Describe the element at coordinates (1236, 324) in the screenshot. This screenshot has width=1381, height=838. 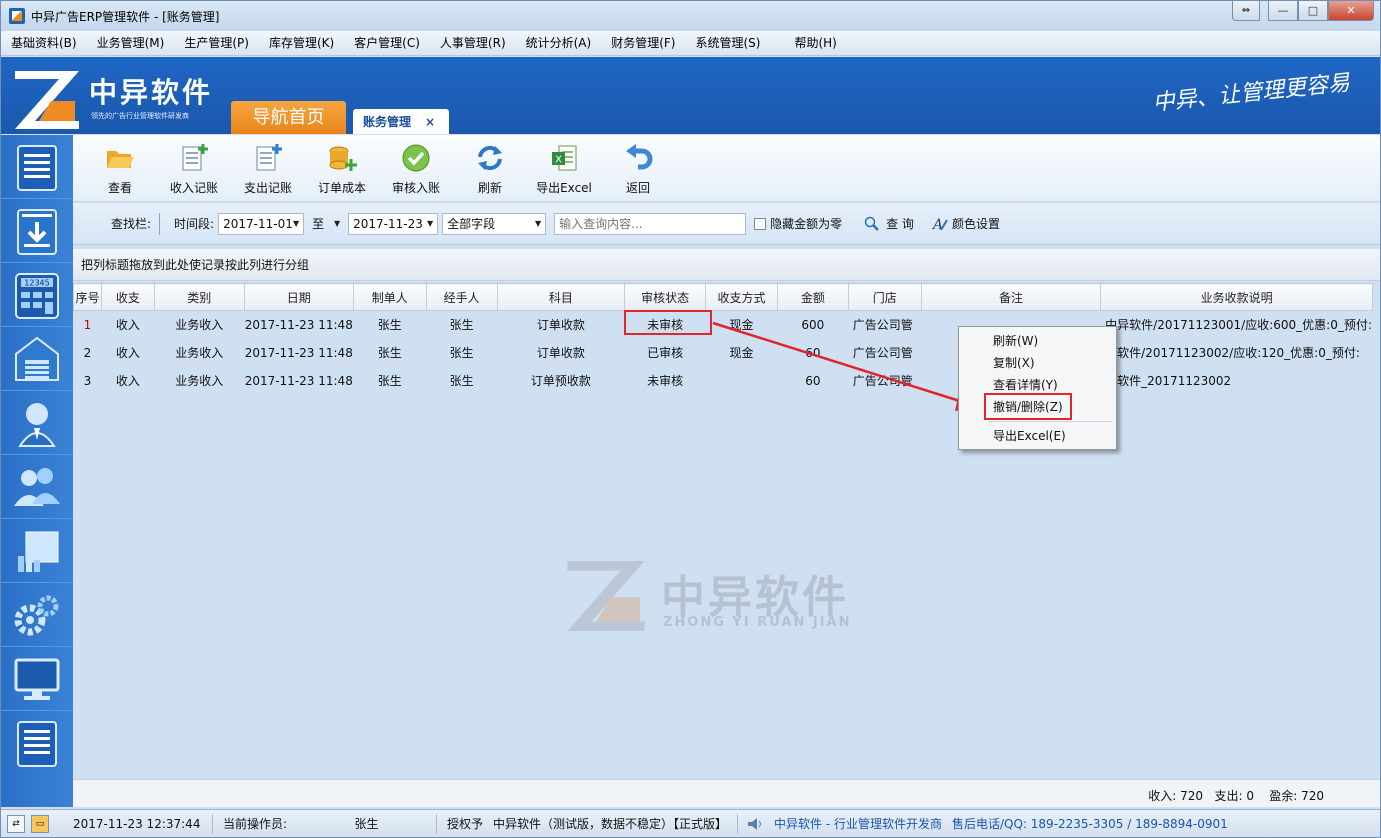
I see `cell-description: 中异软件/20171123001/应收:600_优惠:0_预付:` at that location.